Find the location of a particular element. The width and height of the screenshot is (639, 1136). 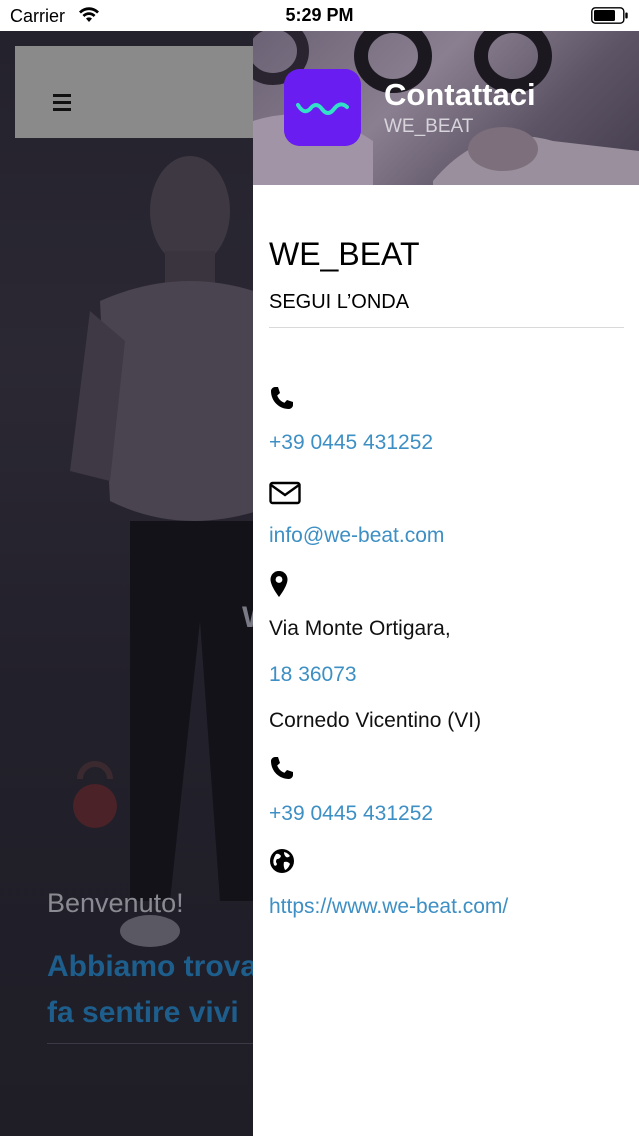

status-bar: Carrier 5:29 PM is located at coordinates (319, 15).